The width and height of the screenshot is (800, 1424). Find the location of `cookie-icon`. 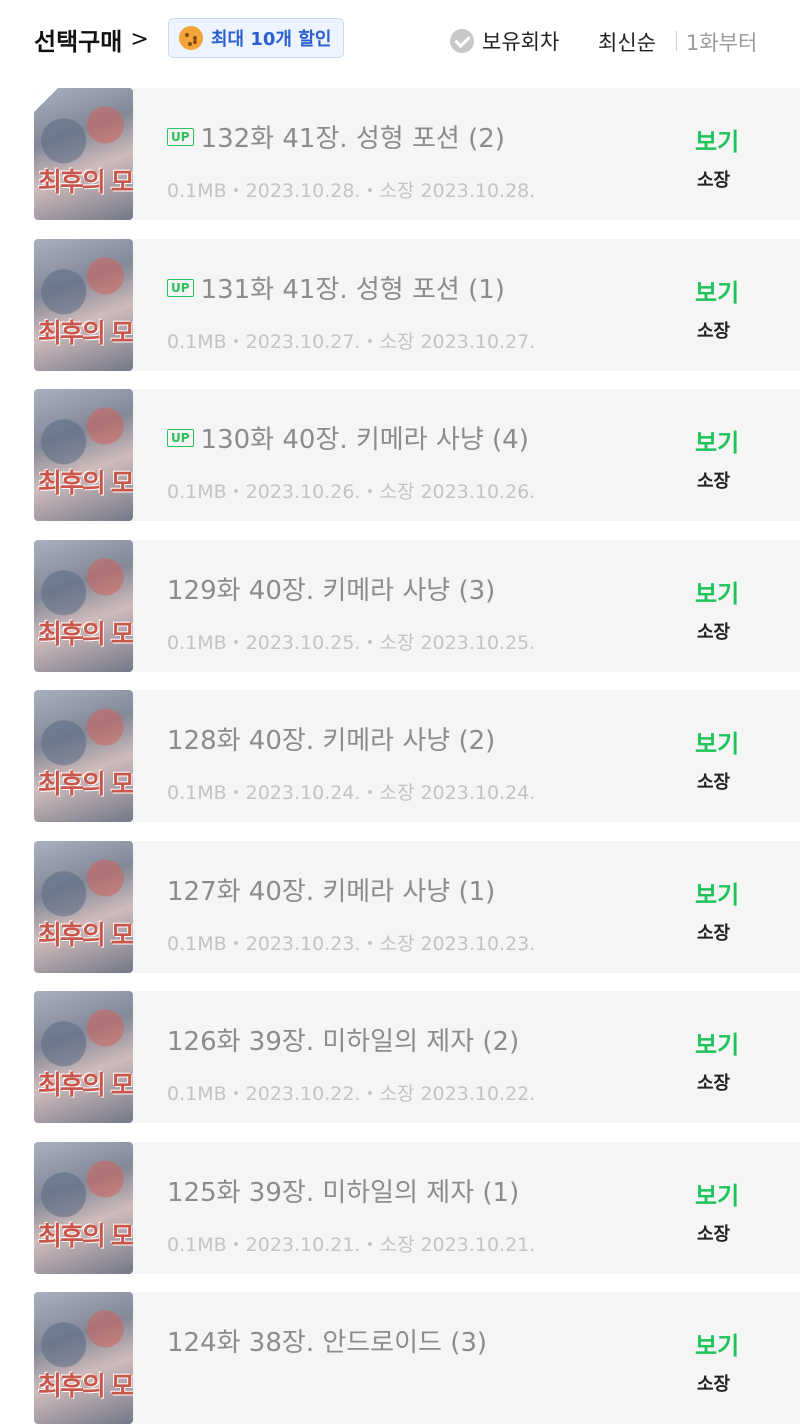

cookie-icon is located at coordinates (191, 38).